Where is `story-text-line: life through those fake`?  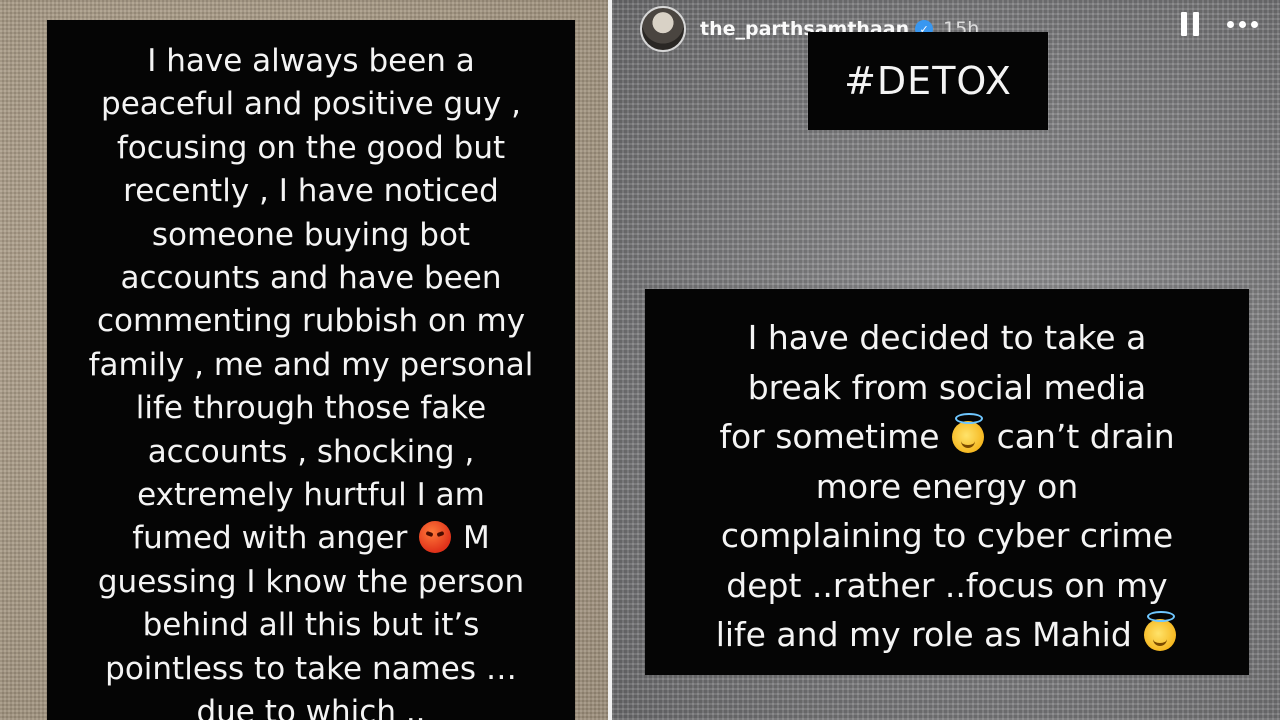 story-text-line: life through those fake is located at coordinates (311, 408).